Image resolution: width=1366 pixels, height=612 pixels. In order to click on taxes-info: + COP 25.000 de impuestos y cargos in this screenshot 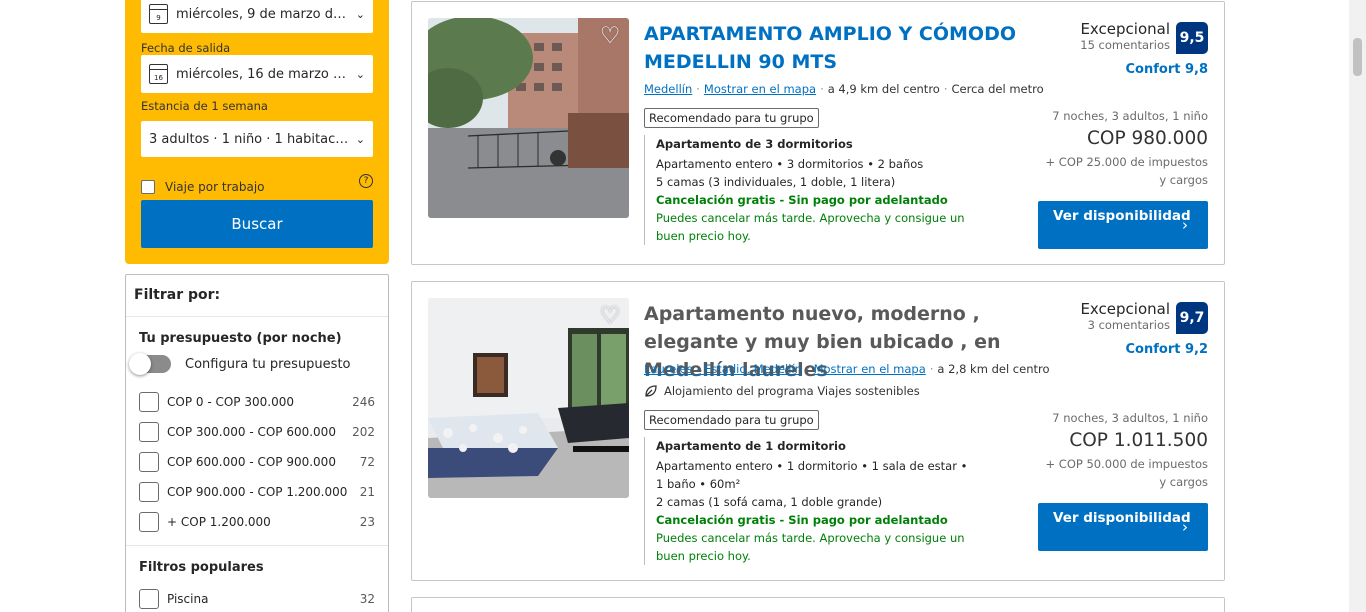, I will do `click(1126, 171)`.